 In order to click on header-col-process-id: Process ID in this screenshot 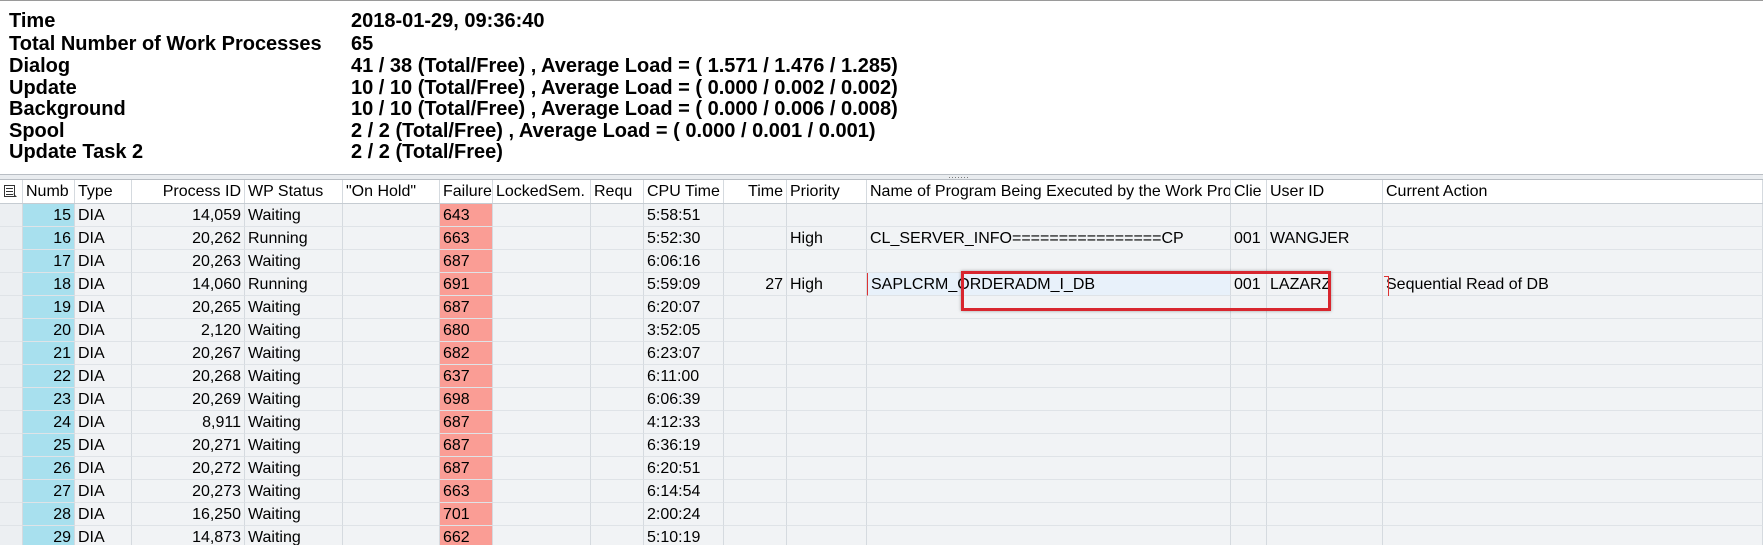, I will do `click(188, 191)`.